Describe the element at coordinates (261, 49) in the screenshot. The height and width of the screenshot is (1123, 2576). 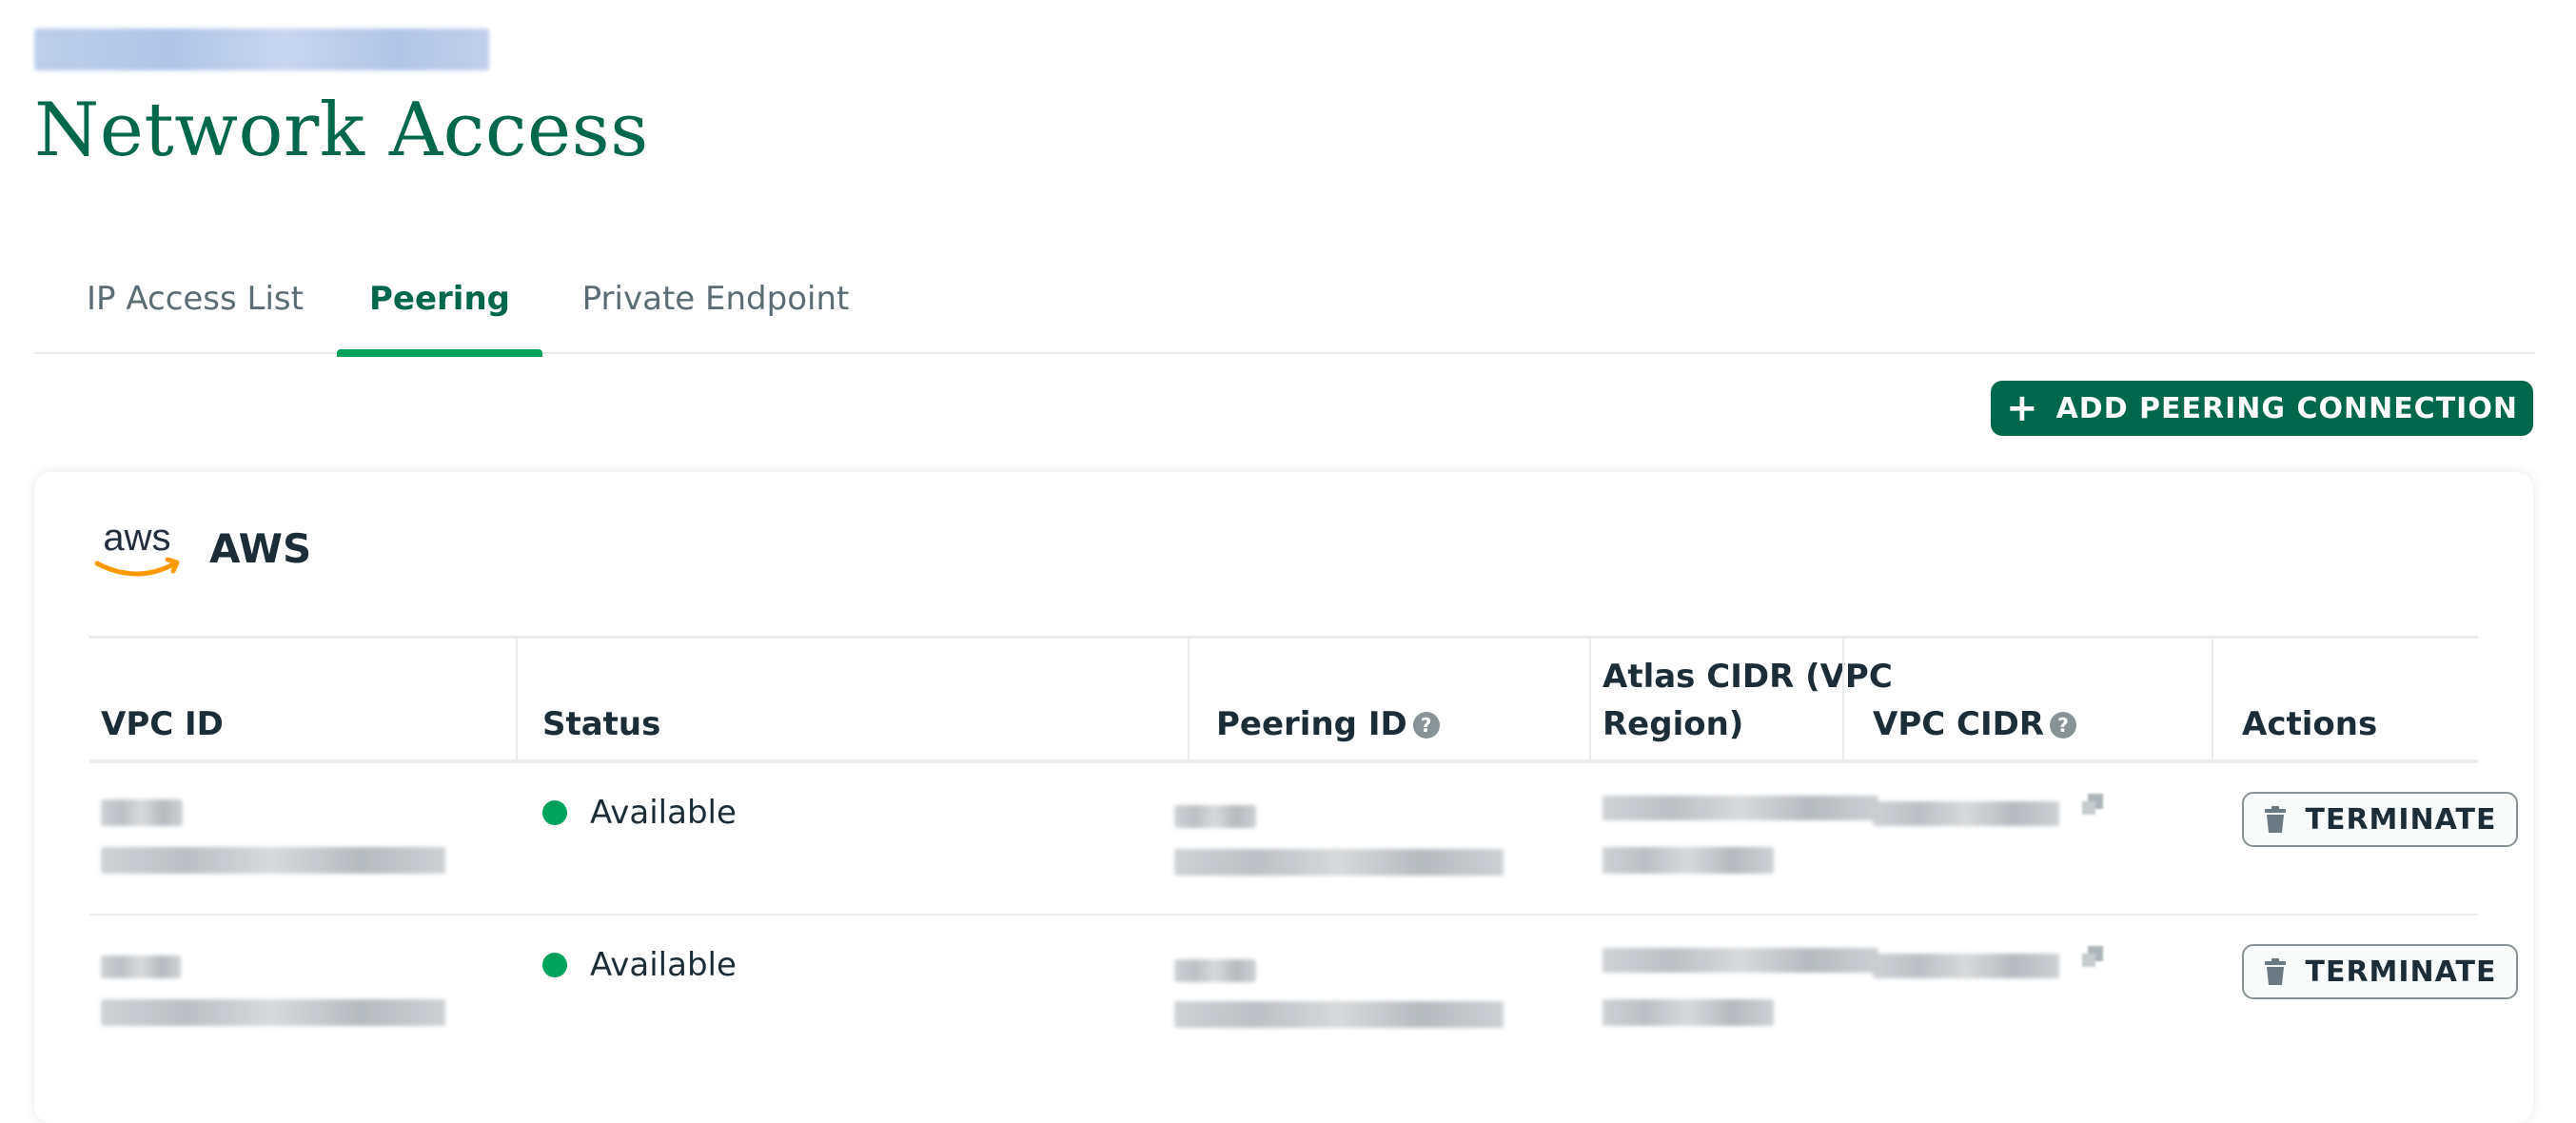
I see `breadcrumb` at that location.